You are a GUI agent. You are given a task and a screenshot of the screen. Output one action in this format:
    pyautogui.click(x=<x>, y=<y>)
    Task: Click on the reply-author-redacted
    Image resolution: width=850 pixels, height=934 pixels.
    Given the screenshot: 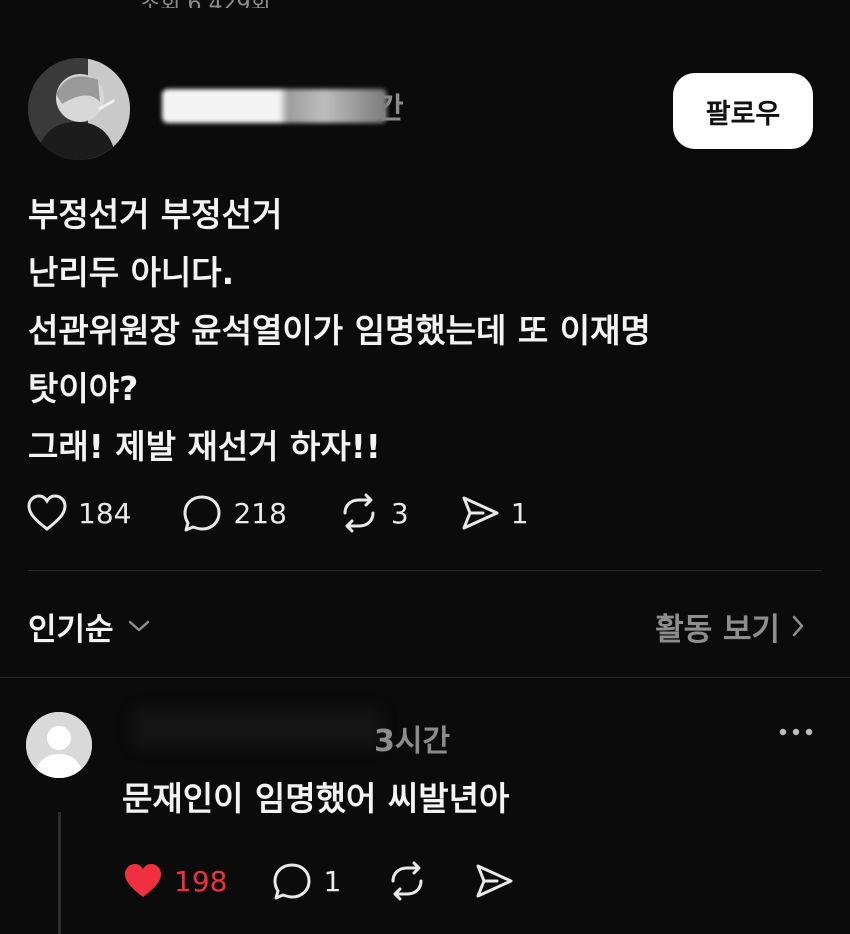 What is the action you would take?
    pyautogui.click(x=257, y=728)
    